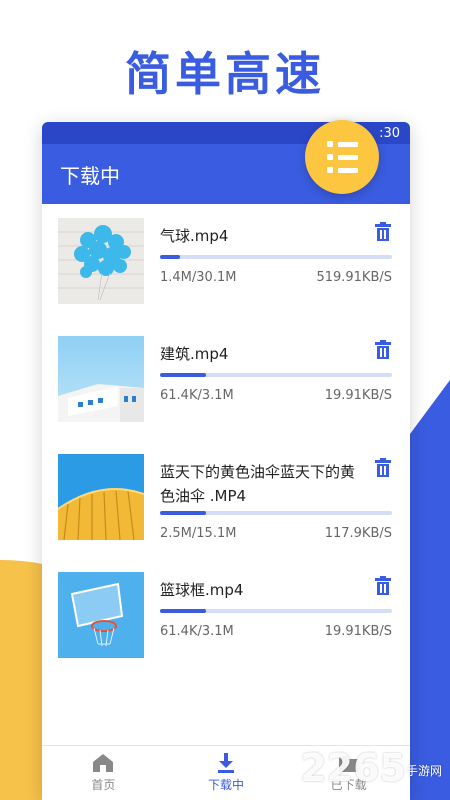 This screenshot has height=800, width=450. I want to click on video-thumbnail-basketball-hoop, so click(101, 615).